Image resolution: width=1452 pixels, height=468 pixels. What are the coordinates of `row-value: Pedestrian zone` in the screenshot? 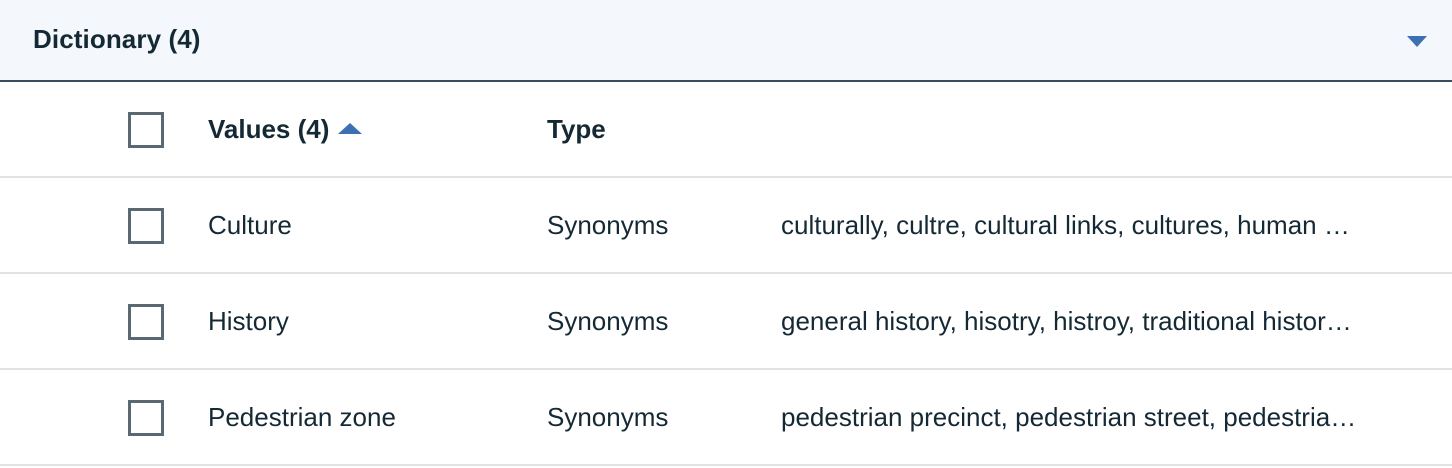 It's located at (302, 417).